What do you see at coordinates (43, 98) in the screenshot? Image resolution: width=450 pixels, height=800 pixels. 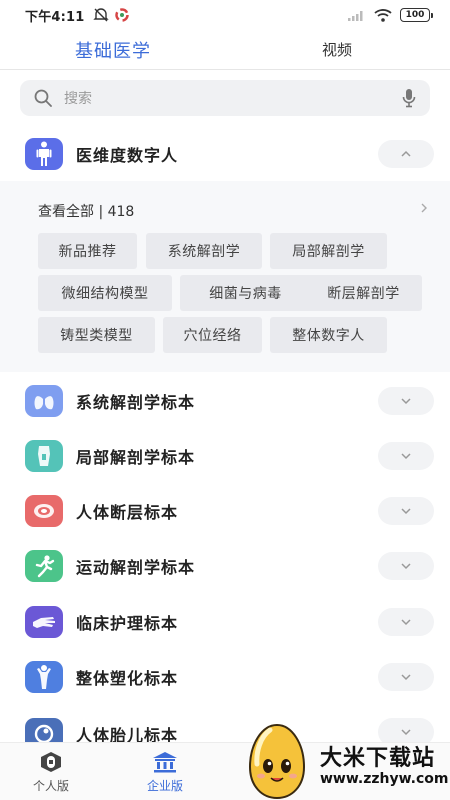 I see `search-icon` at bounding box center [43, 98].